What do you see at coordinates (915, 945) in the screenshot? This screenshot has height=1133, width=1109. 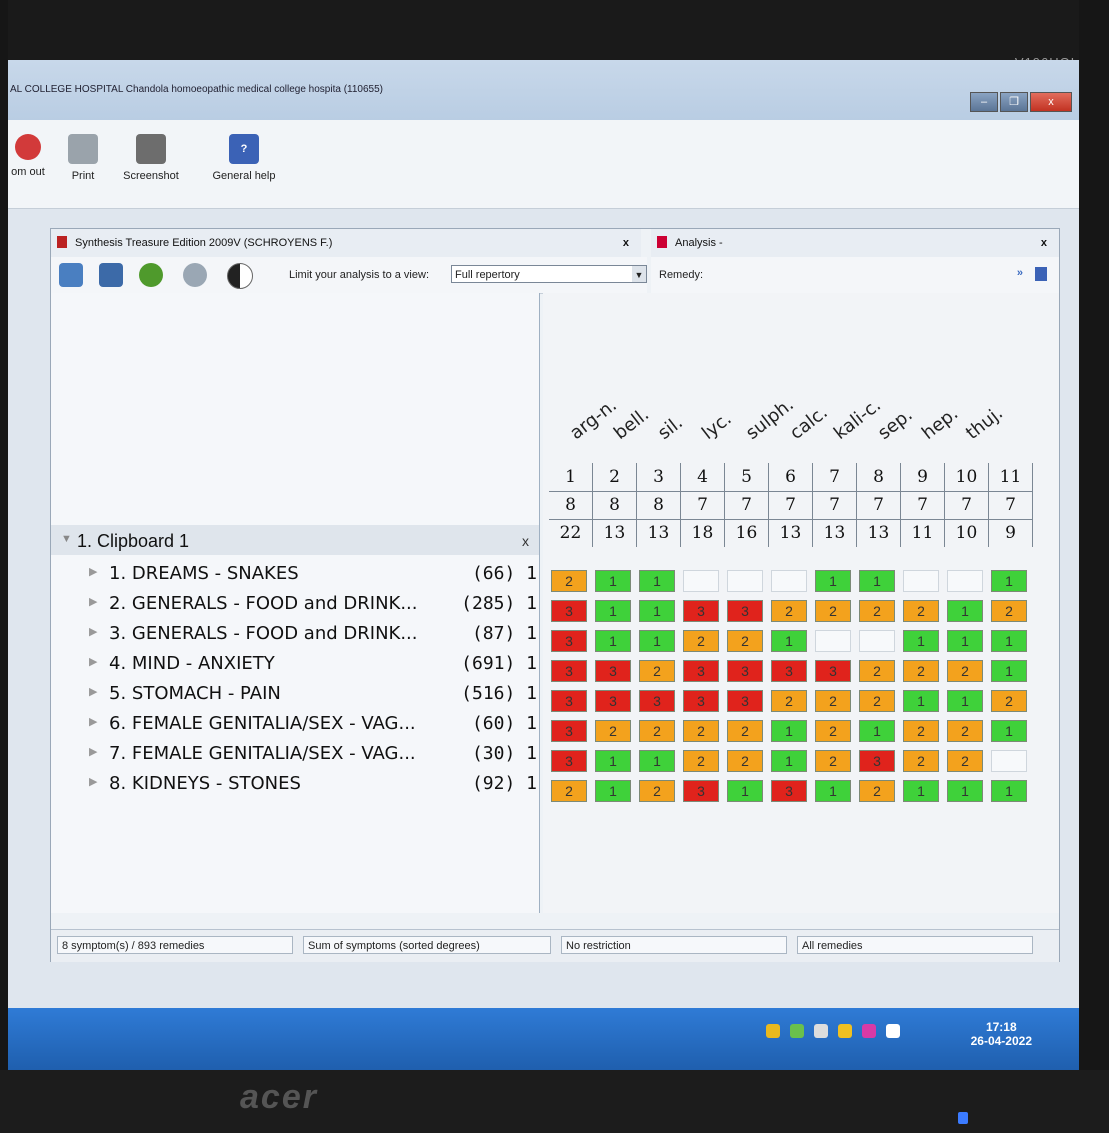 I see `remedies-select: All remedies` at bounding box center [915, 945].